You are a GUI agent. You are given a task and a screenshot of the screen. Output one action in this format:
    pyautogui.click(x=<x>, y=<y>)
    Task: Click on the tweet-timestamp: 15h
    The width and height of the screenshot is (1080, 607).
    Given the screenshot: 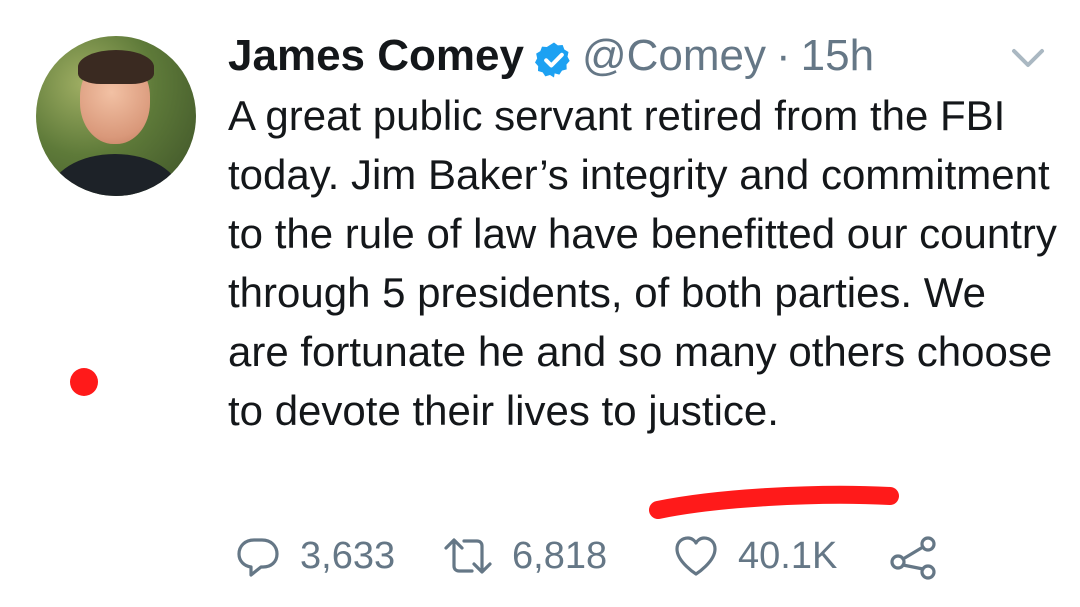 What is the action you would take?
    pyautogui.click(x=837, y=56)
    